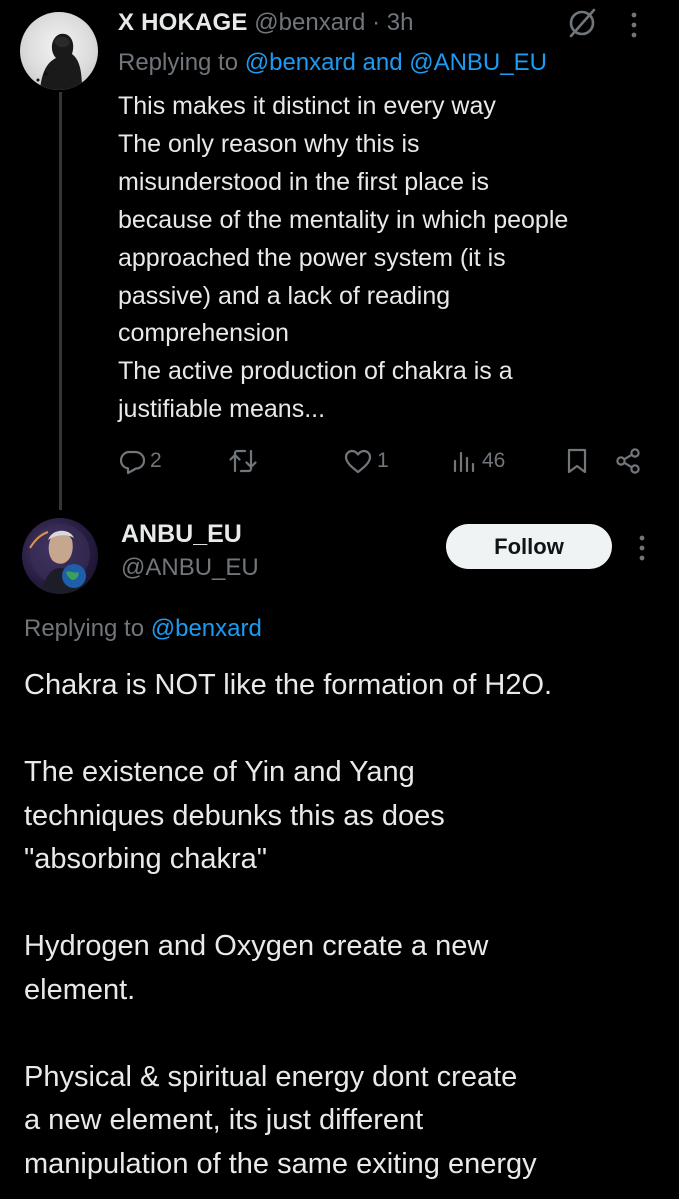  I want to click on tweet-text-line: a new element, its just different, so click(224, 1120).